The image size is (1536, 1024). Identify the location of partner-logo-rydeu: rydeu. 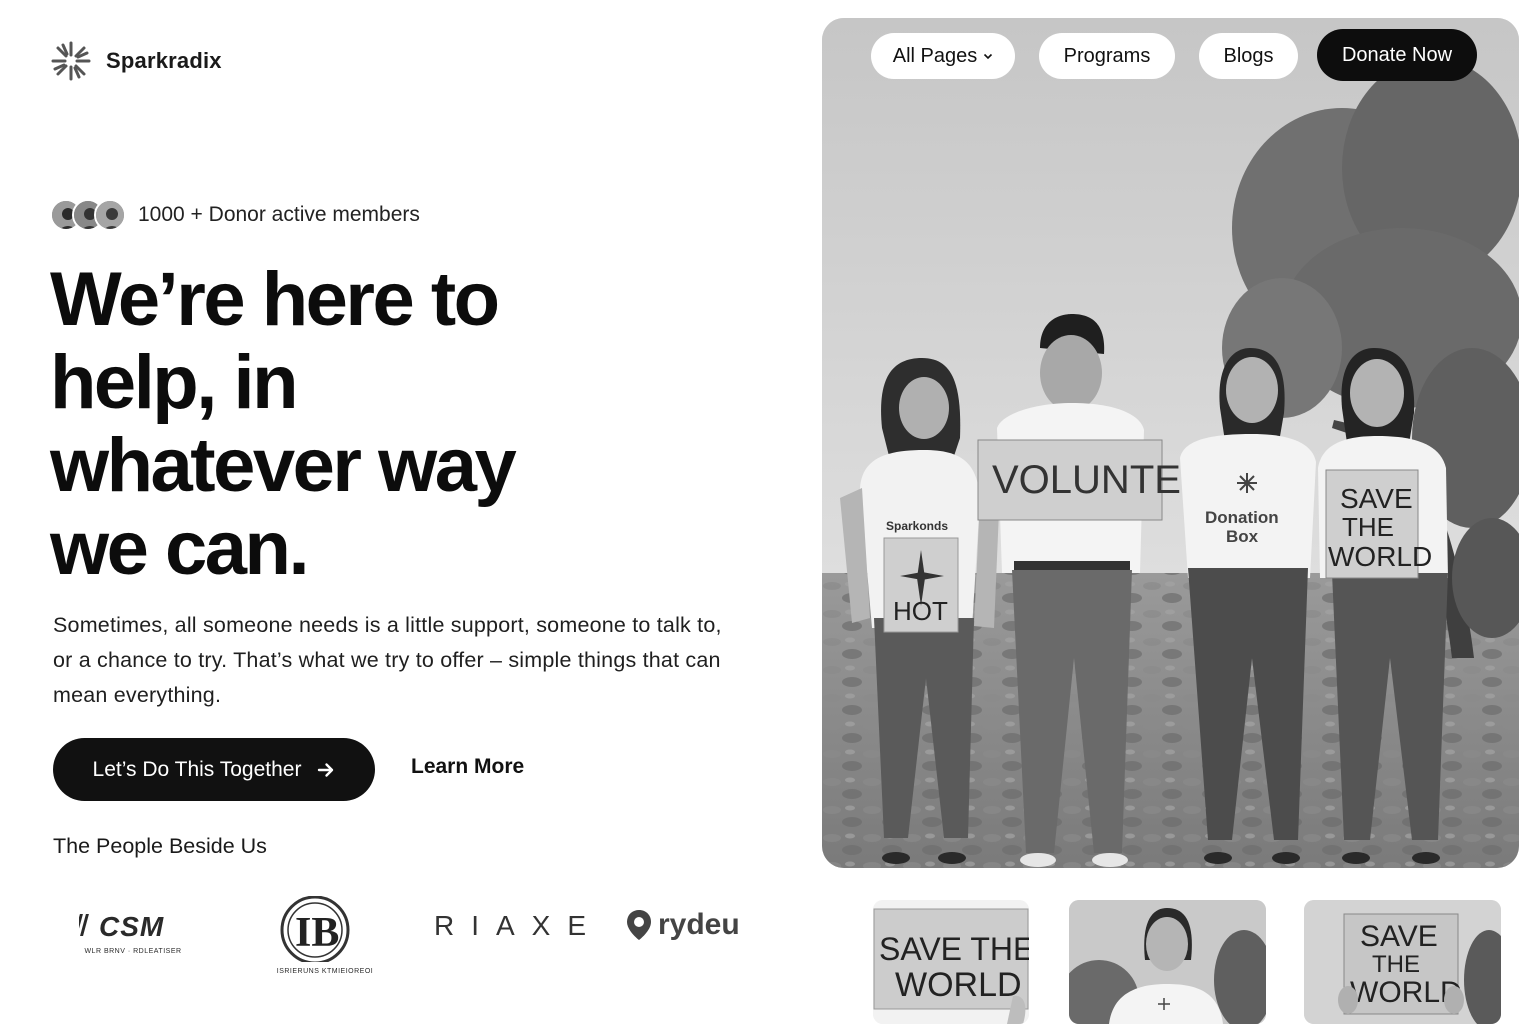
(683, 925).